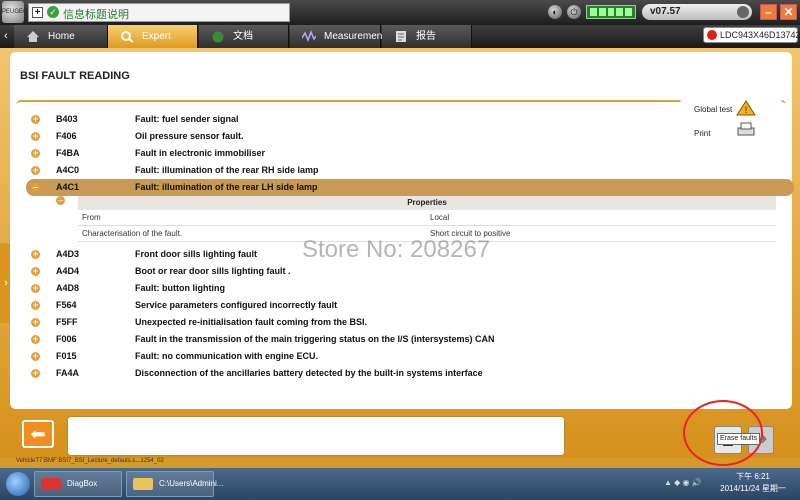 The width and height of the screenshot is (800, 500). What do you see at coordinates (227, 356) in the screenshot?
I see `fault-description: Fault: no communication with engine ECU.` at bounding box center [227, 356].